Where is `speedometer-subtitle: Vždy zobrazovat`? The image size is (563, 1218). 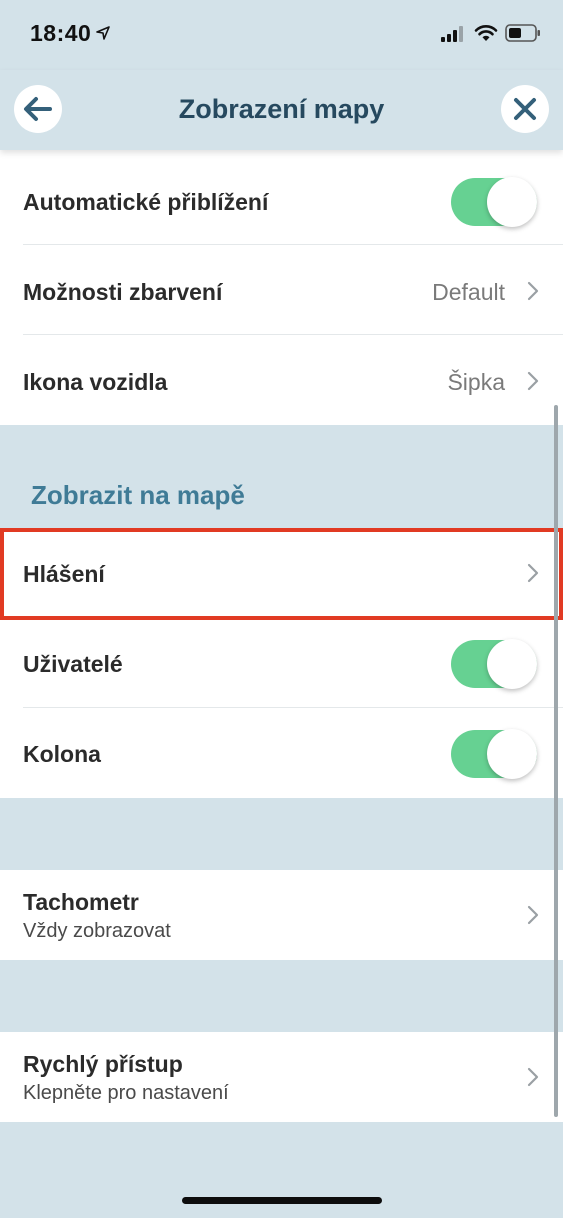
speedometer-subtitle: Vždy zobrazovat is located at coordinates (97, 931).